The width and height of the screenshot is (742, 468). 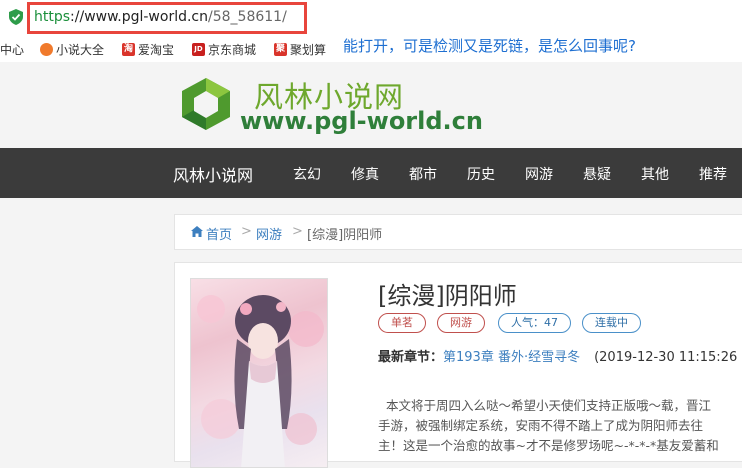 What do you see at coordinates (139, 17) in the screenshot?
I see `url-host: ://www.pgl-world.cn` at bounding box center [139, 17].